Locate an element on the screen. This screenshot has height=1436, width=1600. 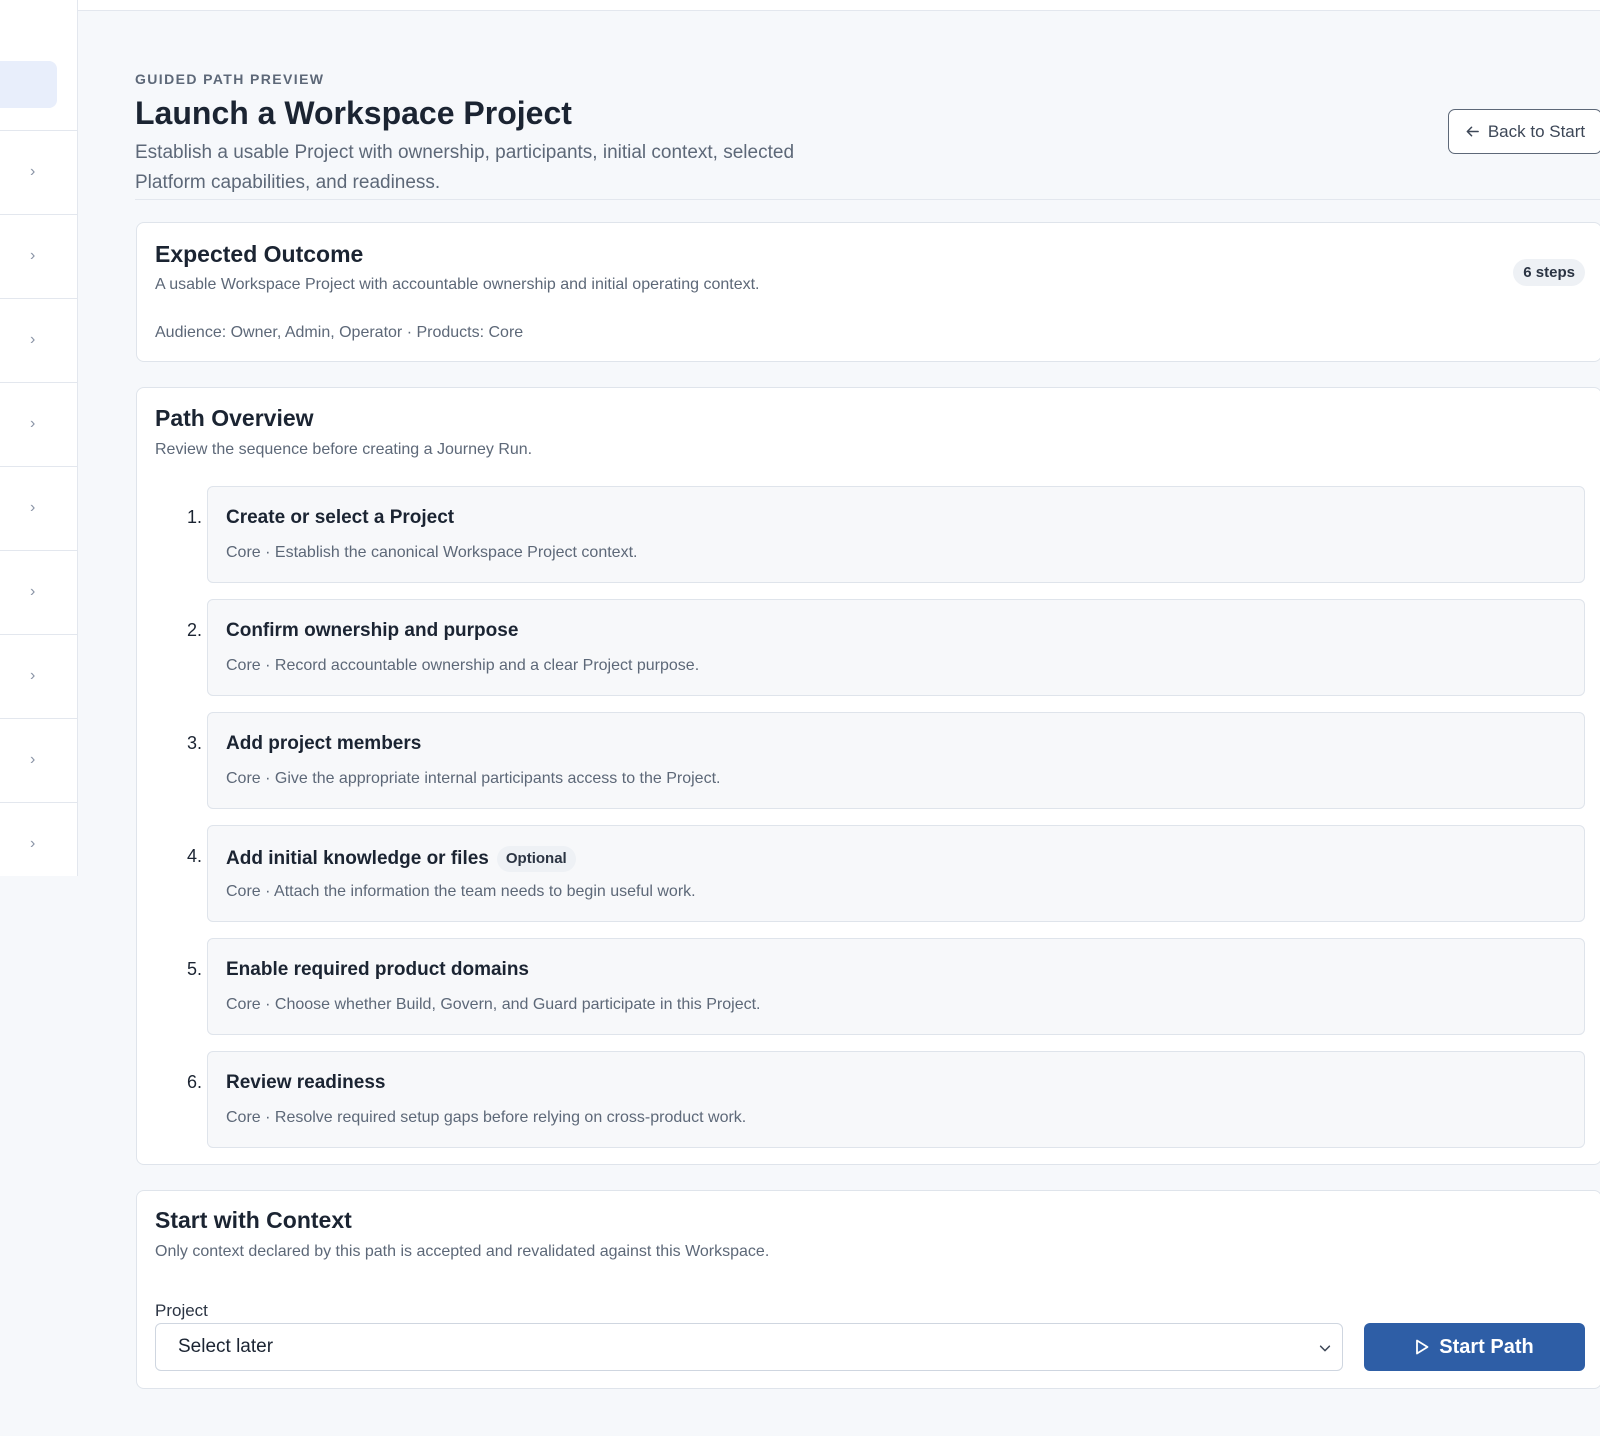
card-title: Path Overview is located at coordinates (234, 418).